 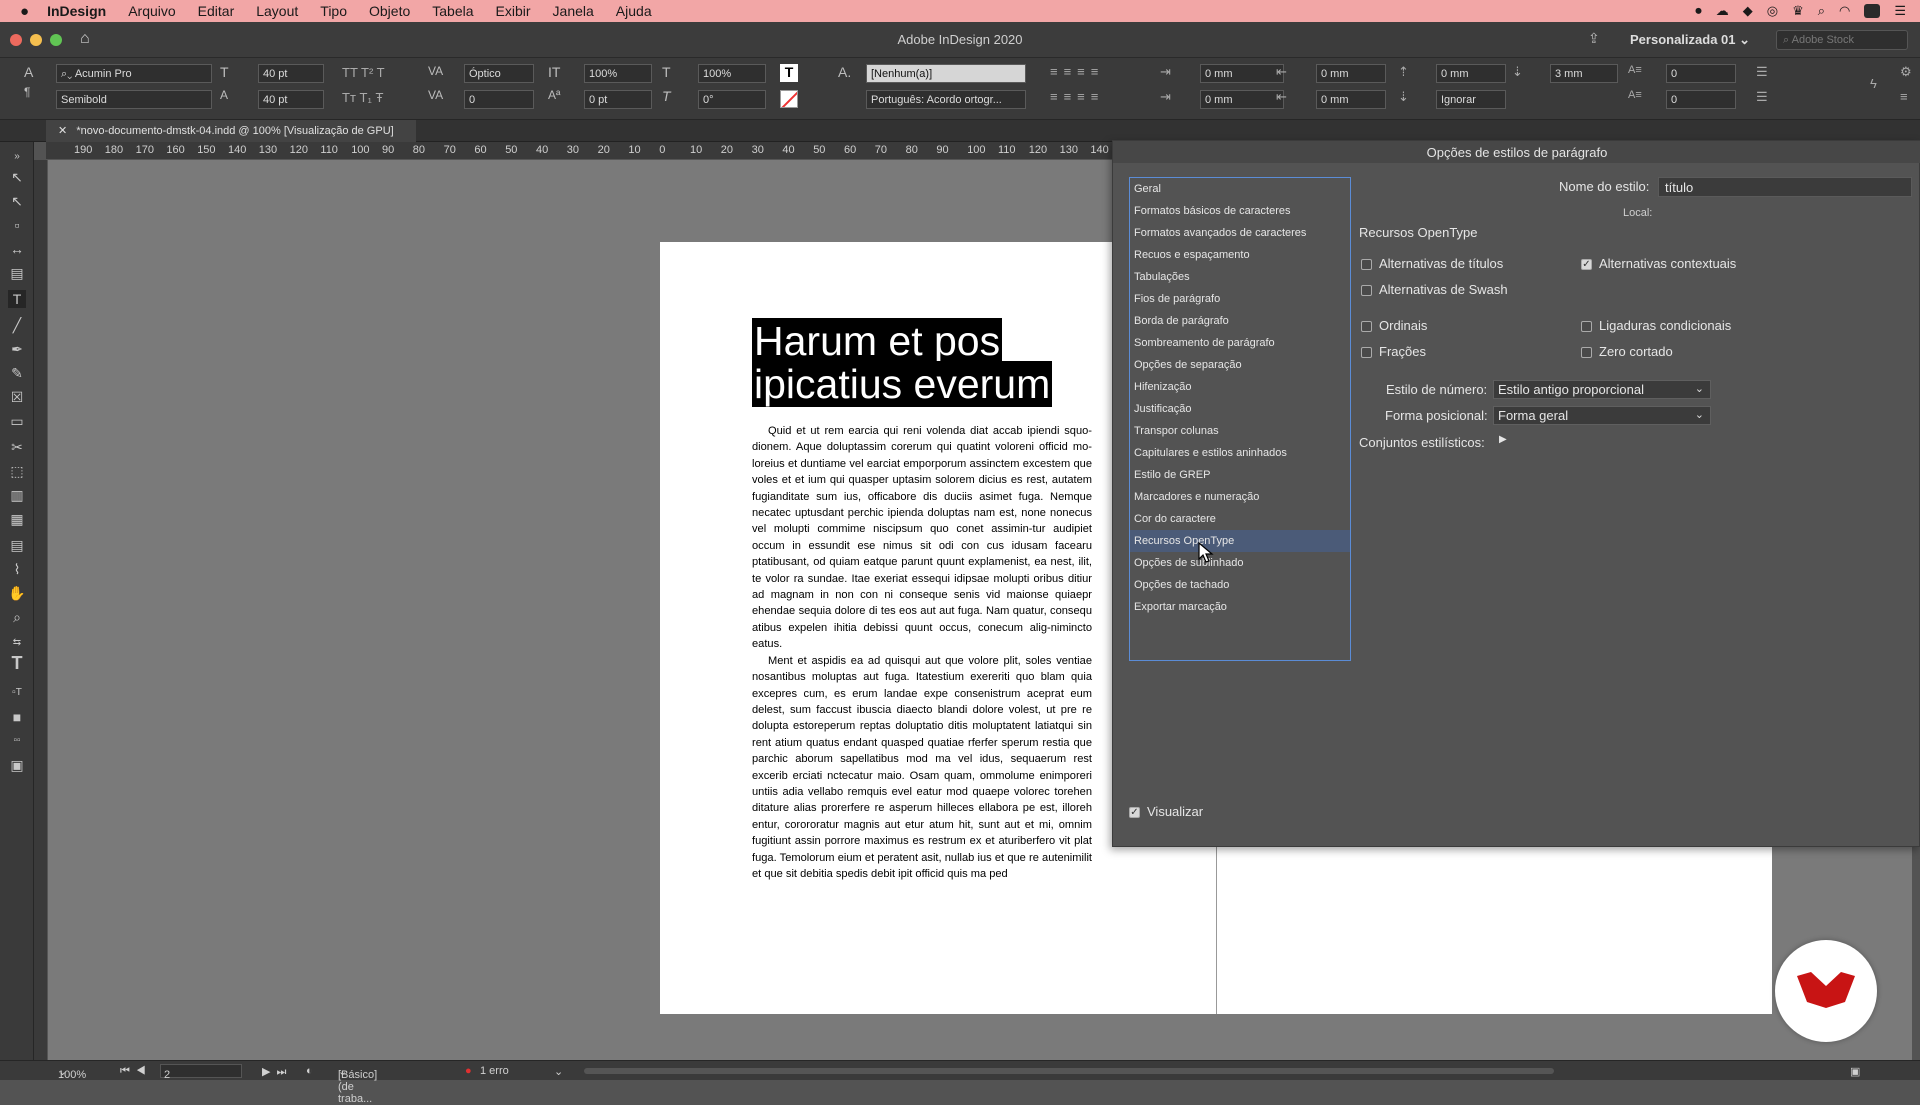 I want to click on left-indent-field: 0 mm, so click(x=1242, y=73).